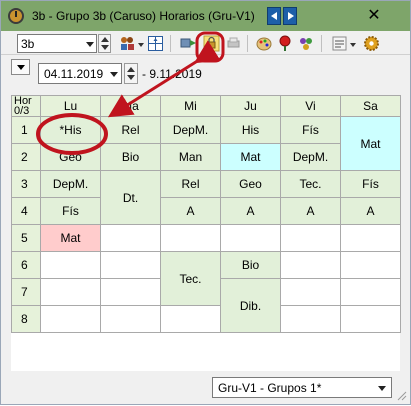 The image size is (411, 406). I want to click on date-spinner, so click(131, 73).